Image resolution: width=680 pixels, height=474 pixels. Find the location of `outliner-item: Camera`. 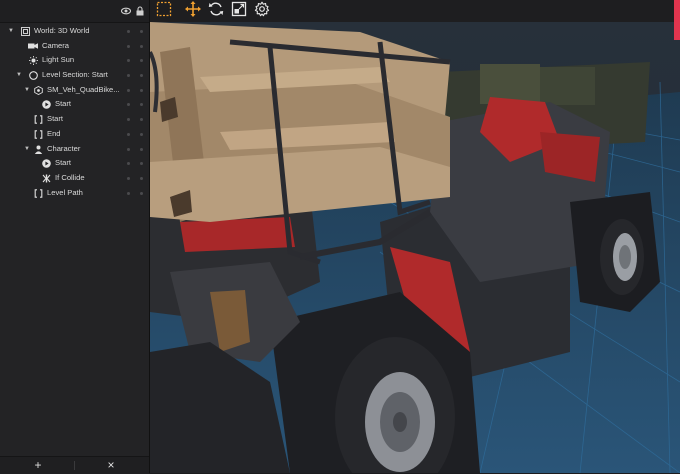

outliner-item: Camera is located at coordinates (74, 46).